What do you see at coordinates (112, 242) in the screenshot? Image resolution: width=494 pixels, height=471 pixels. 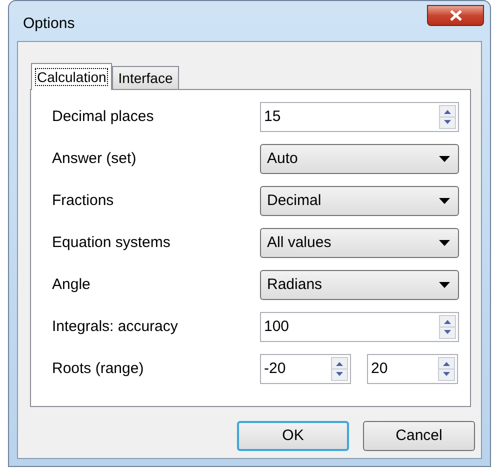 I see `setting-label: Equation systems` at bounding box center [112, 242].